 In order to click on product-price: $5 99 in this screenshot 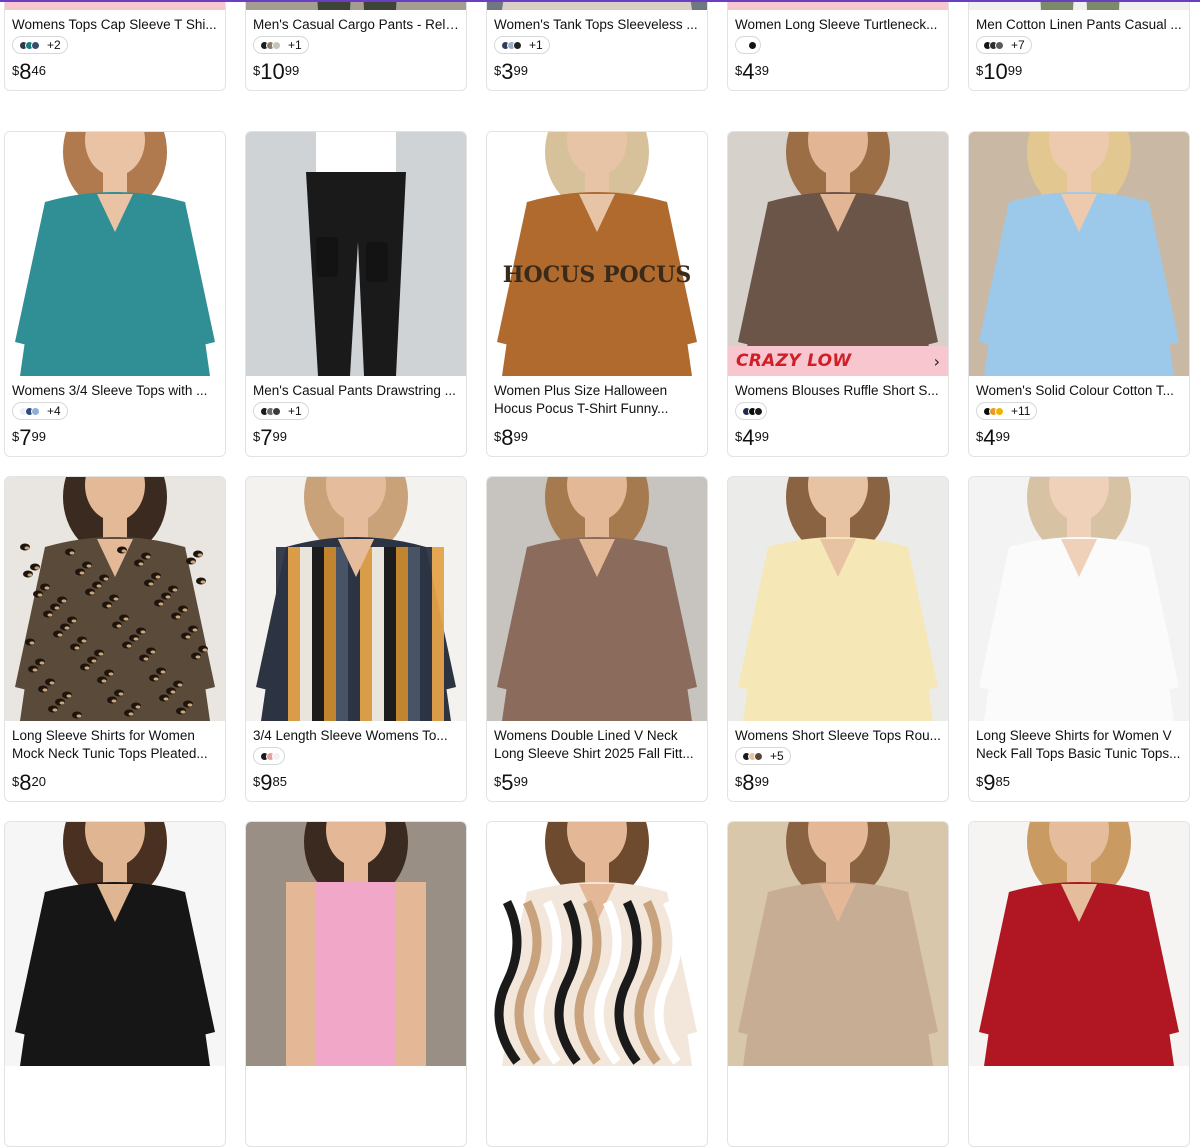, I will do `click(511, 783)`.